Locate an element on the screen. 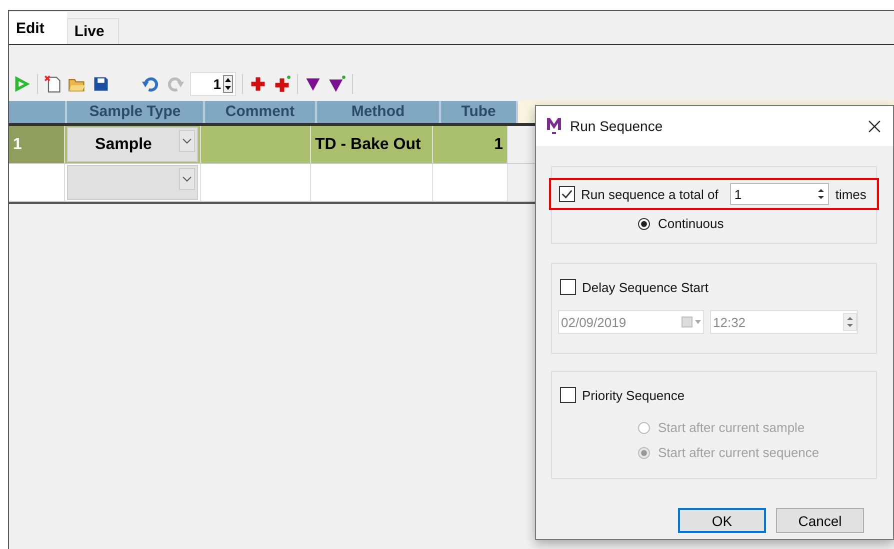 This screenshot has height=549, width=894. checkbox-label: Priority Sequence is located at coordinates (633, 395).